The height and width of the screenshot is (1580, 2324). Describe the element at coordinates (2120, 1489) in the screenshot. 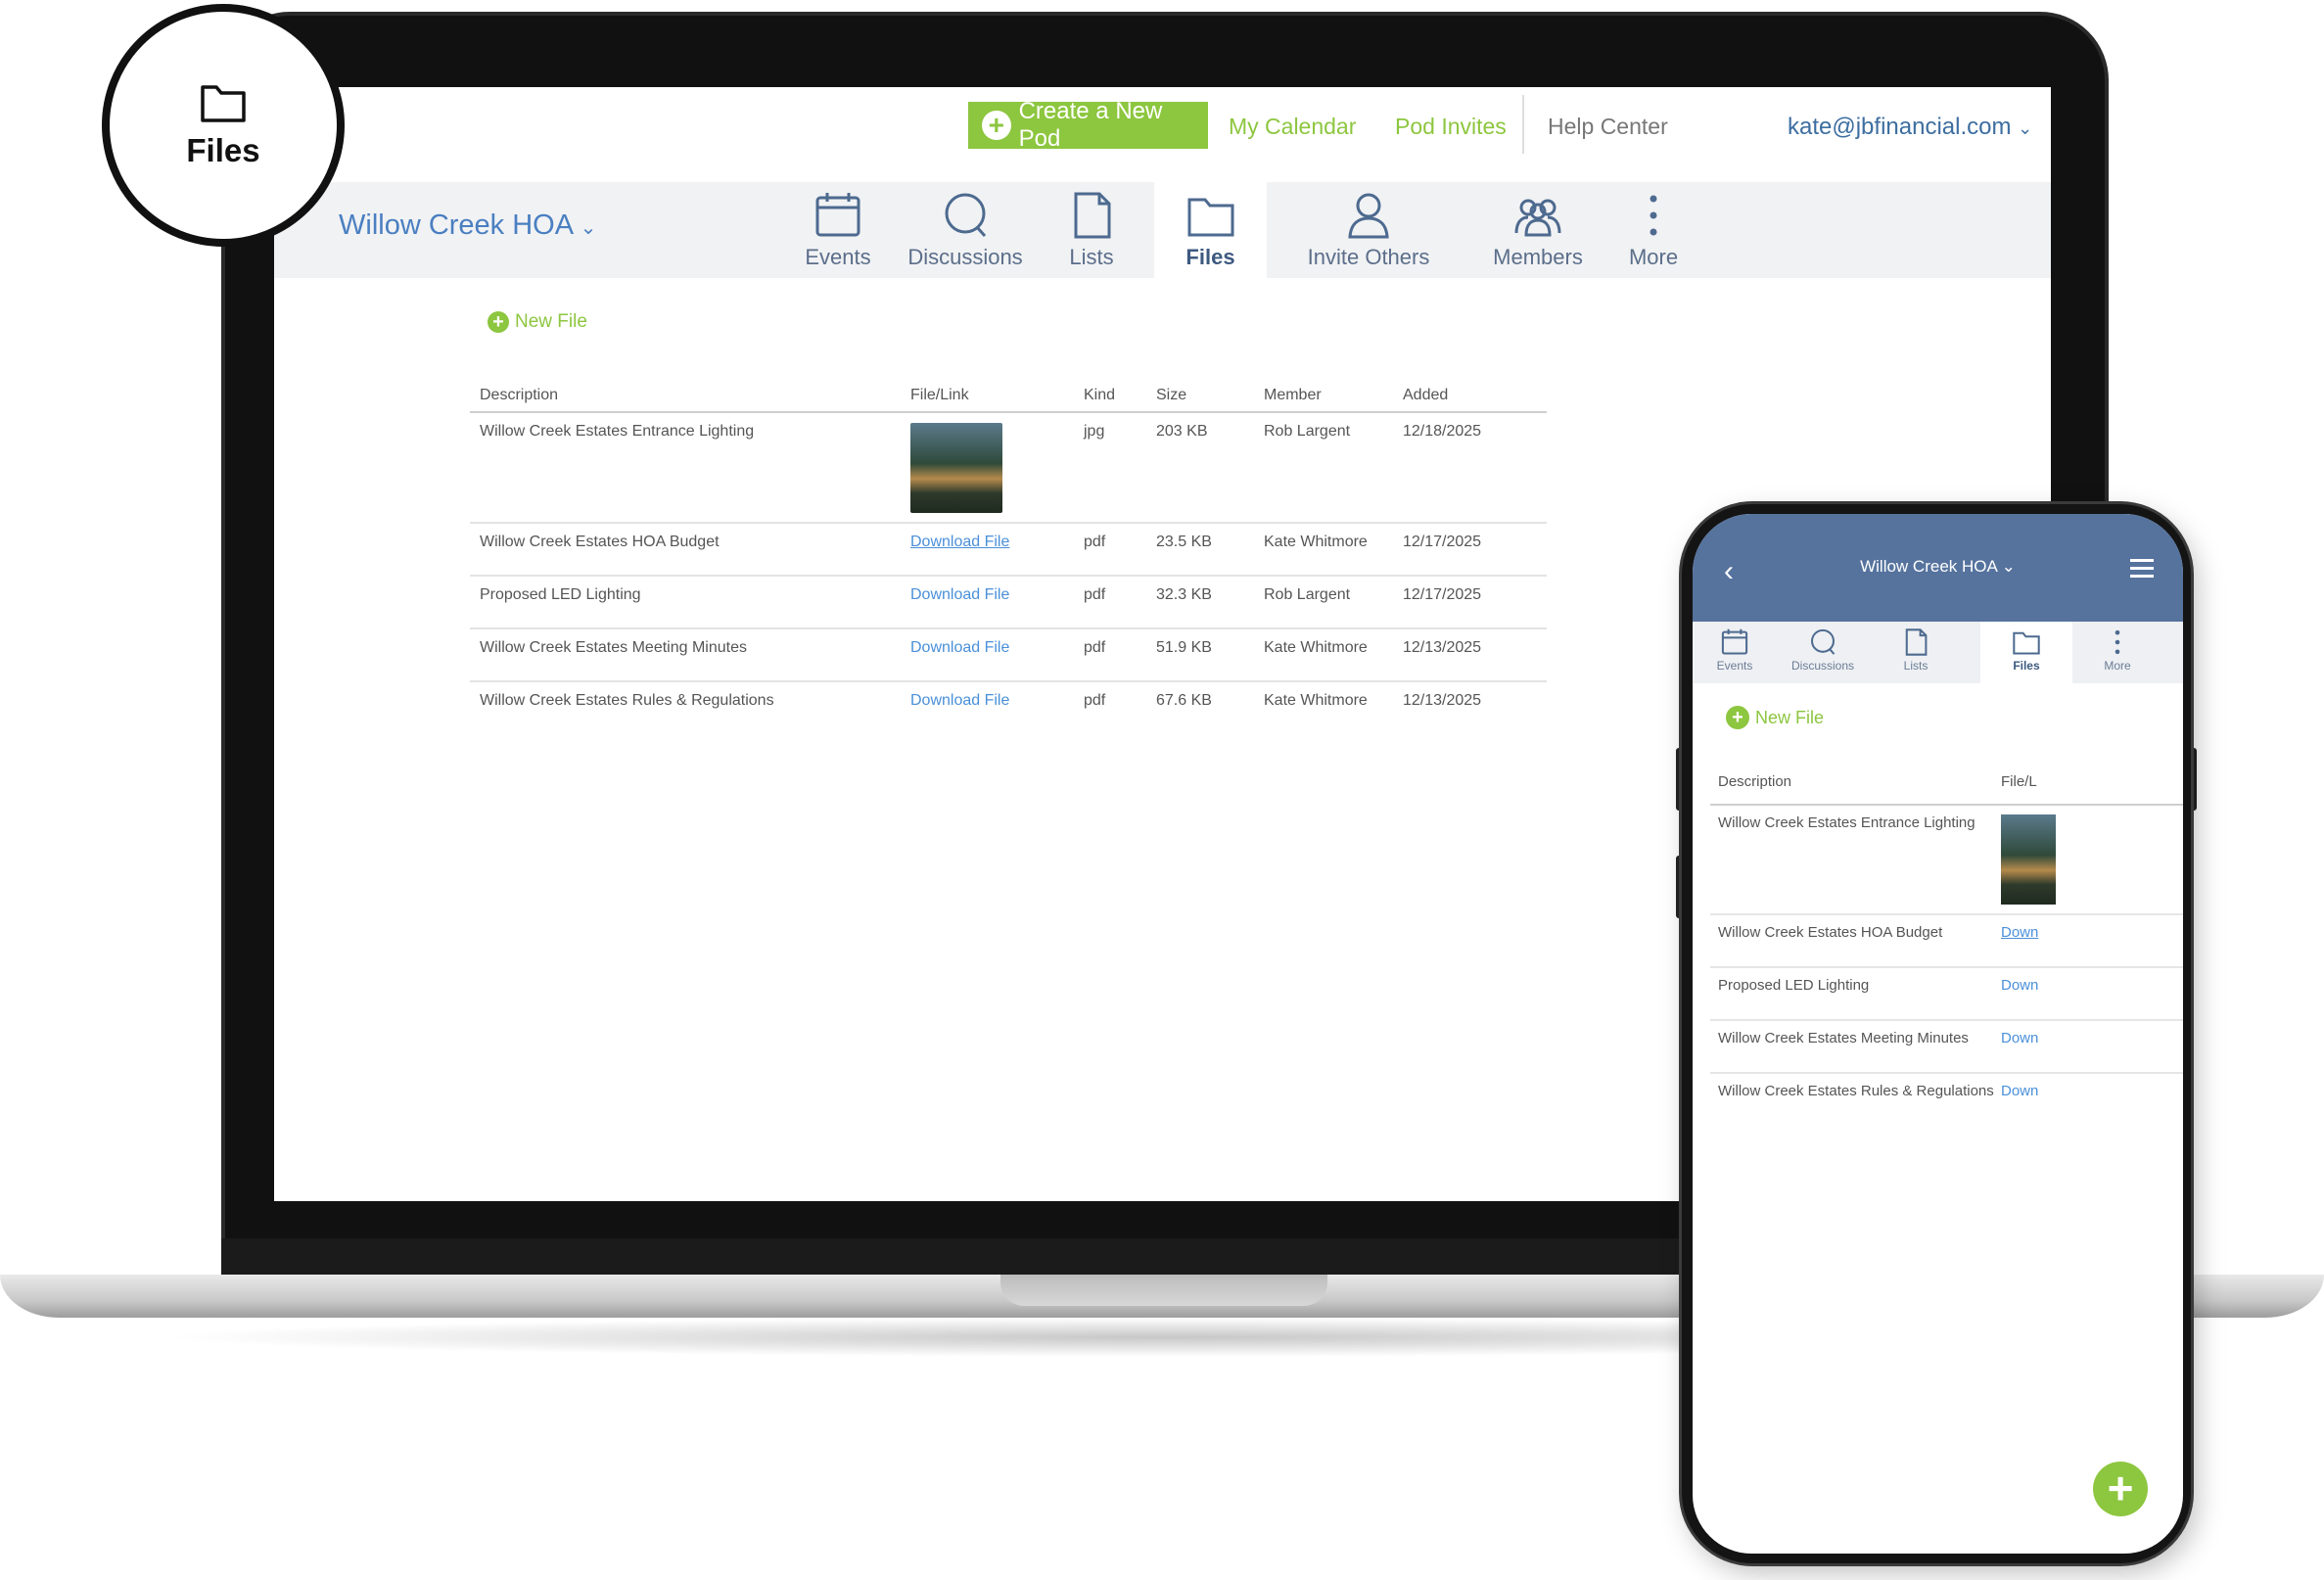

I see `add-button: +` at that location.